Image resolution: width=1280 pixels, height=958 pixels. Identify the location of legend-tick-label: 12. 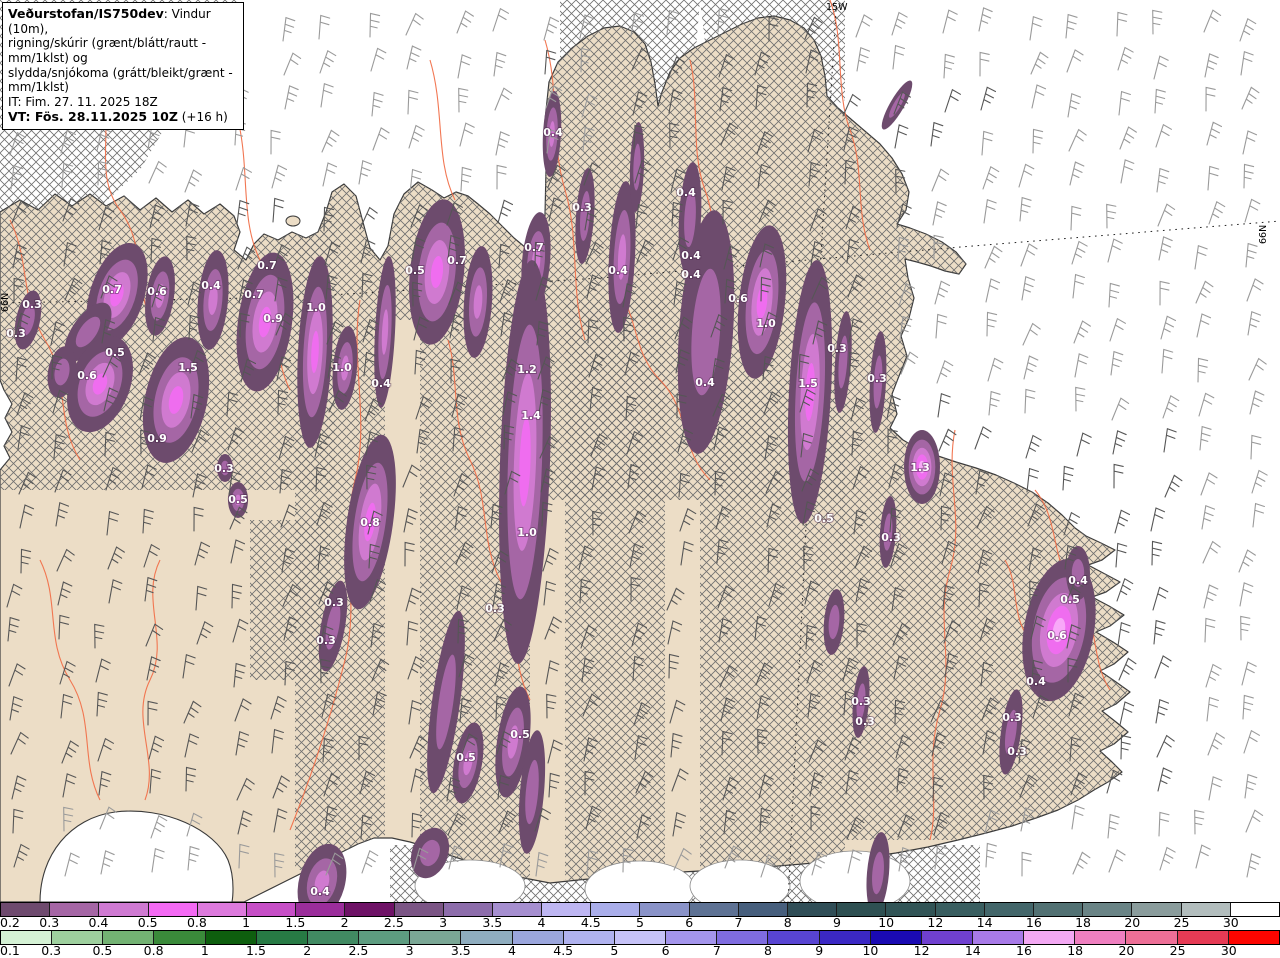
(921, 950).